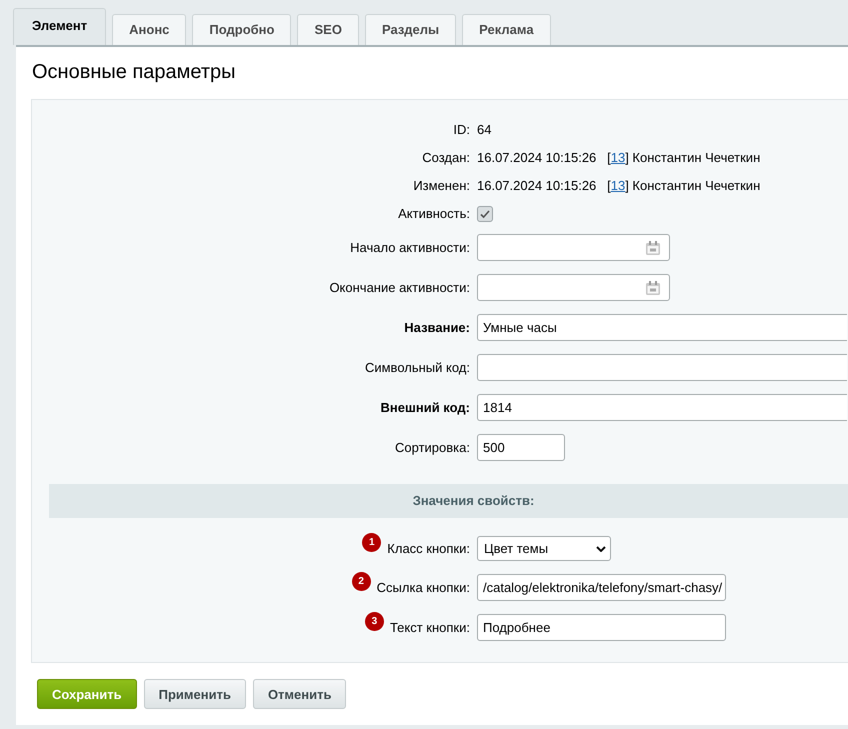 The height and width of the screenshot is (729, 848). What do you see at coordinates (149, 29) in the screenshot?
I see `tab: Анонс` at bounding box center [149, 29].